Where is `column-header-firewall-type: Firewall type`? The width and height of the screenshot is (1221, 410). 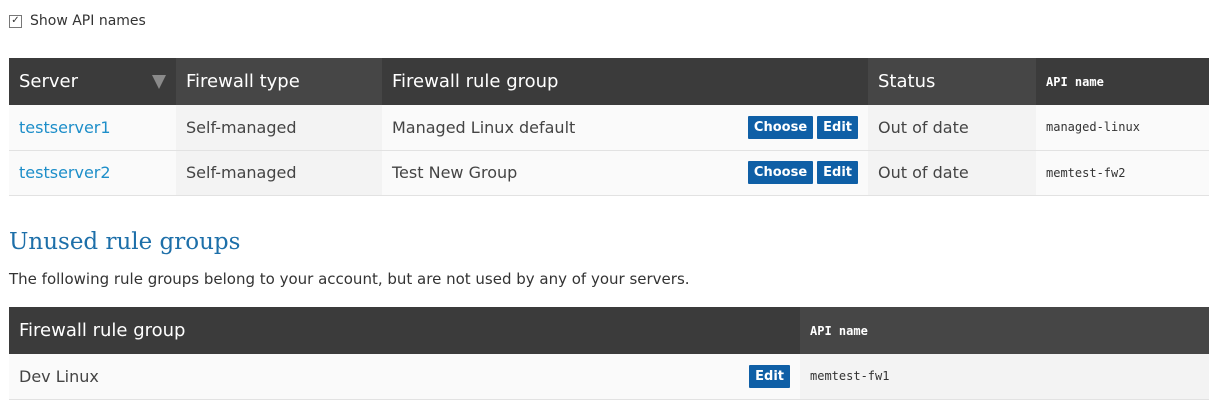 column-header-firewall-type: Firewall type is located at coordinates (279, 81).